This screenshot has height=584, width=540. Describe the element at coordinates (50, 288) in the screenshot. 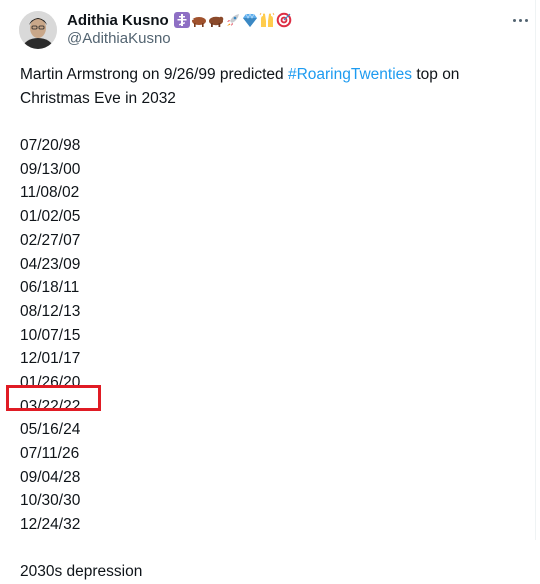

I see `date-item: 06/18/11` at that location.